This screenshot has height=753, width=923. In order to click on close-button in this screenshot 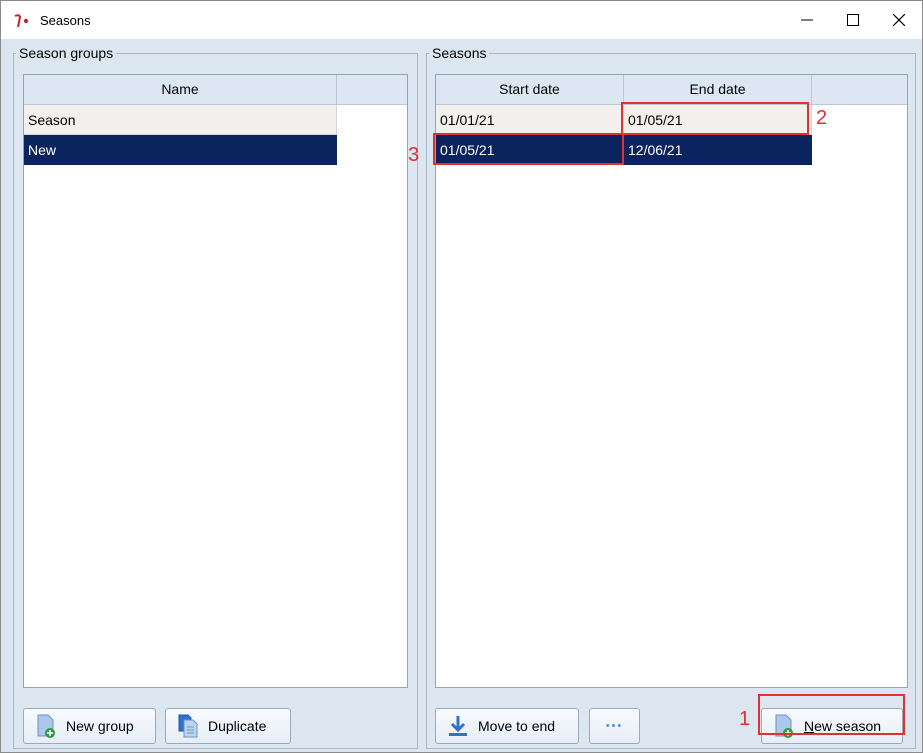, I will do `click(899, 20)`.